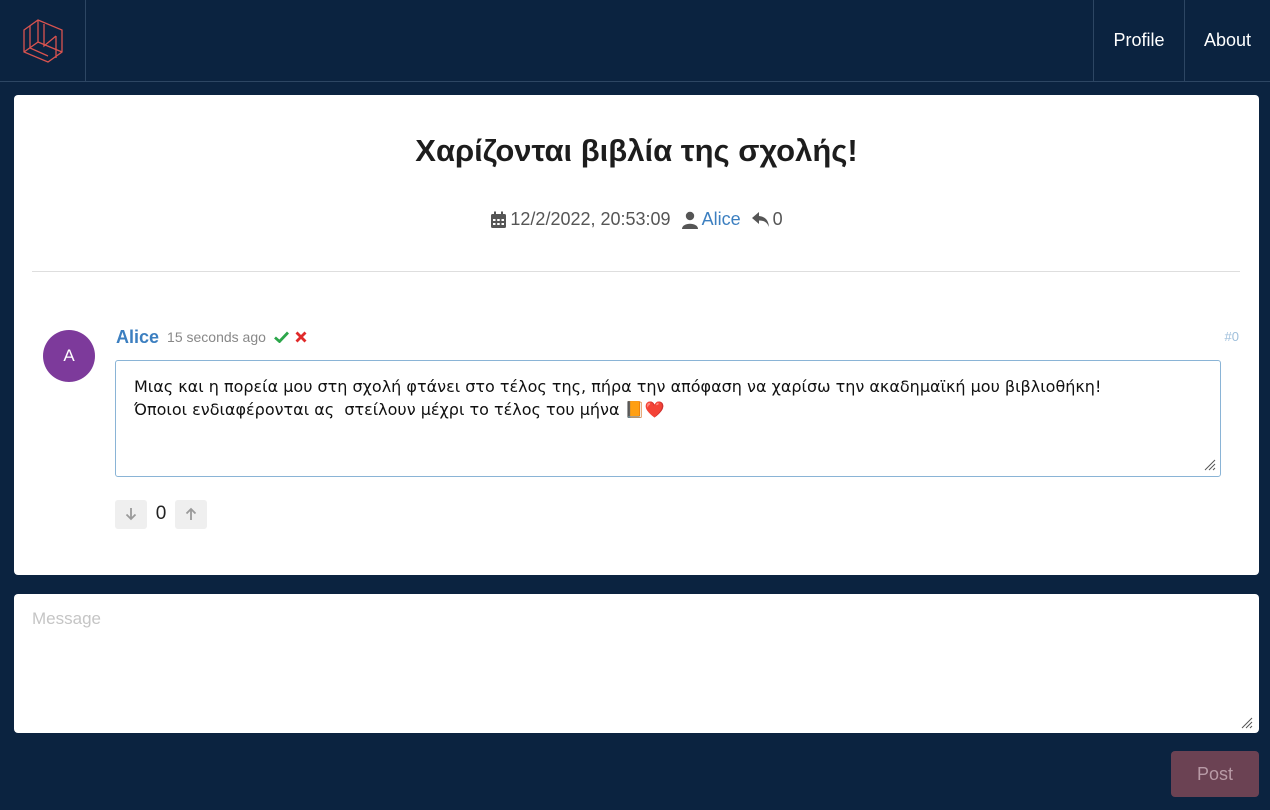 The height and width of the screenshot is (810, 1270). I want to click on comment-author-link: Alice, so click(137, 337).